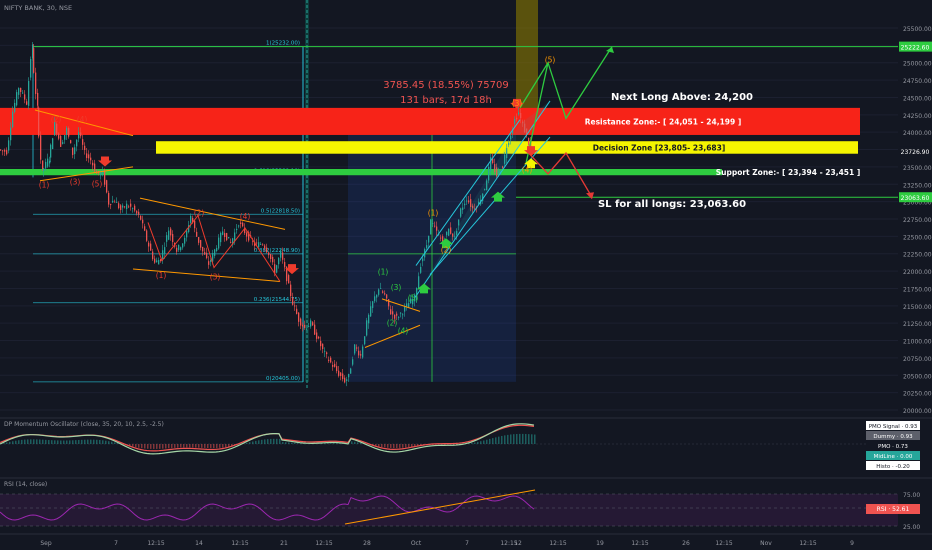 Image resolution: width=932 pixels, height=550 pixels. What do you see at coordinates (915, 152) in the screenshot?
I see `last-price-tag: 23726.90` at bounding box center [915, 152].